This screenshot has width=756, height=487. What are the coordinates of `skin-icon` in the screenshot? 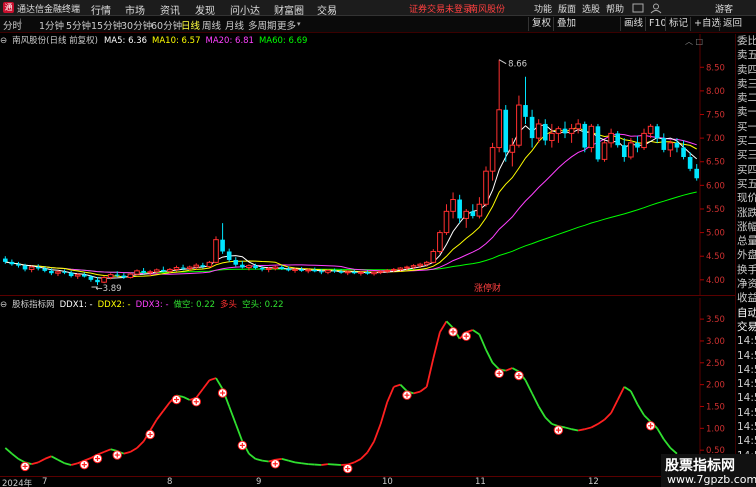 It's located at (638, 8).